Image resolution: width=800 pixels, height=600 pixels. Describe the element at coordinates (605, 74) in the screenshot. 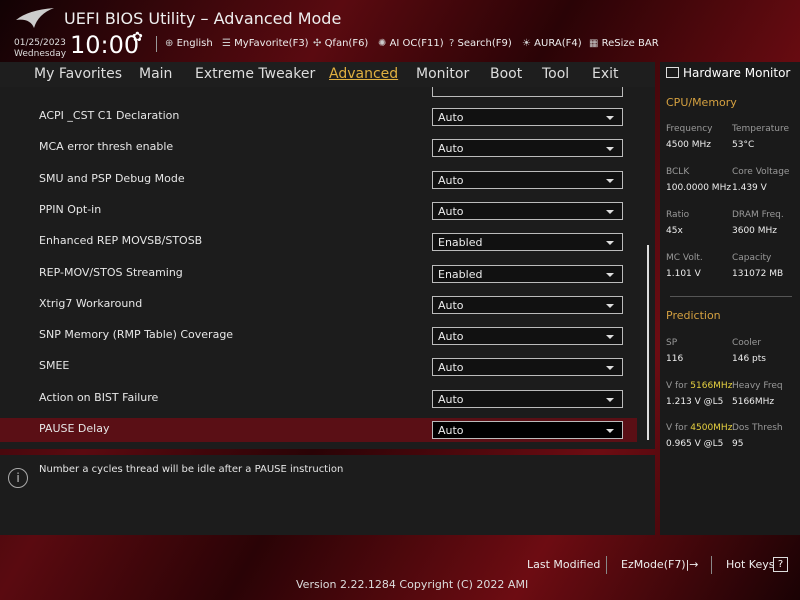

I see `tab-exit: Exit` at that location.